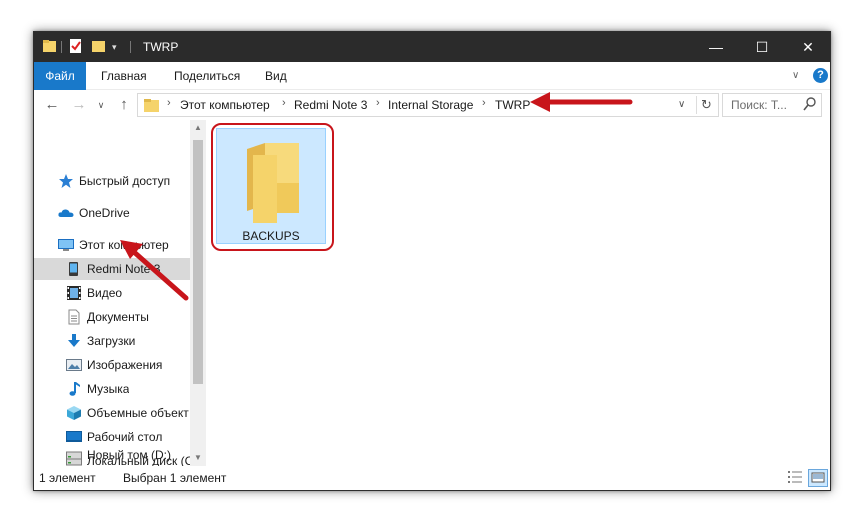 The image size is (864, 523). I want to click on document-icon, so click(74, 317).